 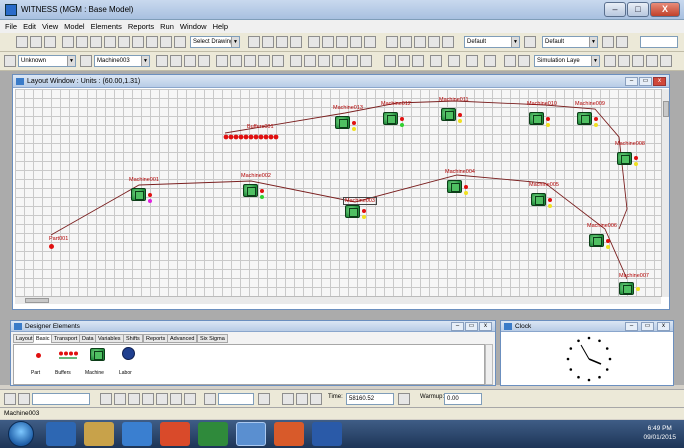 I want to click on zoom-out-icon, so click(x=82, y=42).